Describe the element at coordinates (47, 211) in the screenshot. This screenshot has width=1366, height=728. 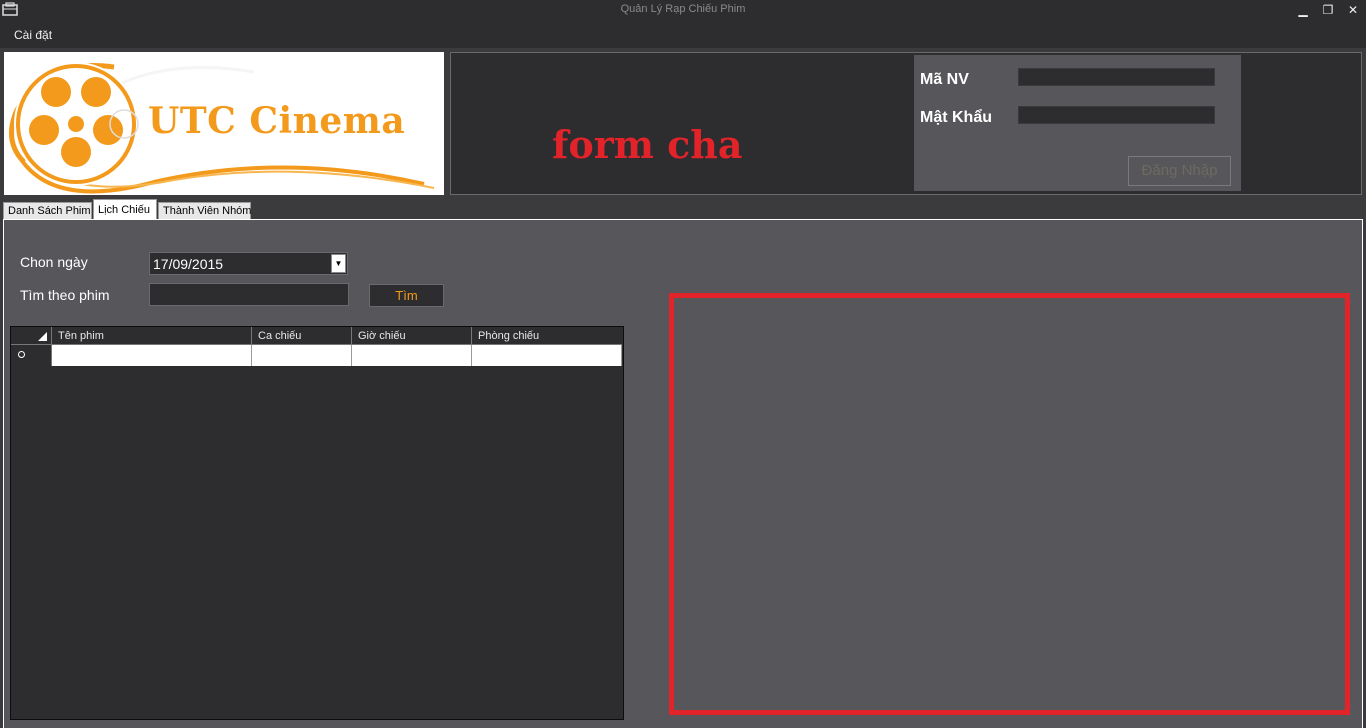
I see `tab-movie-list: Danh Sách Phim` at that location.